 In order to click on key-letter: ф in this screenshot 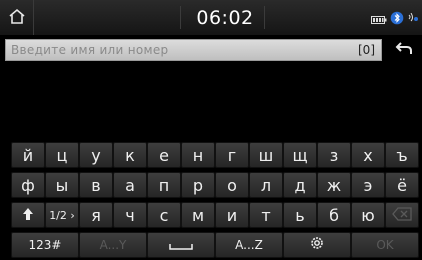, I will do `click(28, 185)`.